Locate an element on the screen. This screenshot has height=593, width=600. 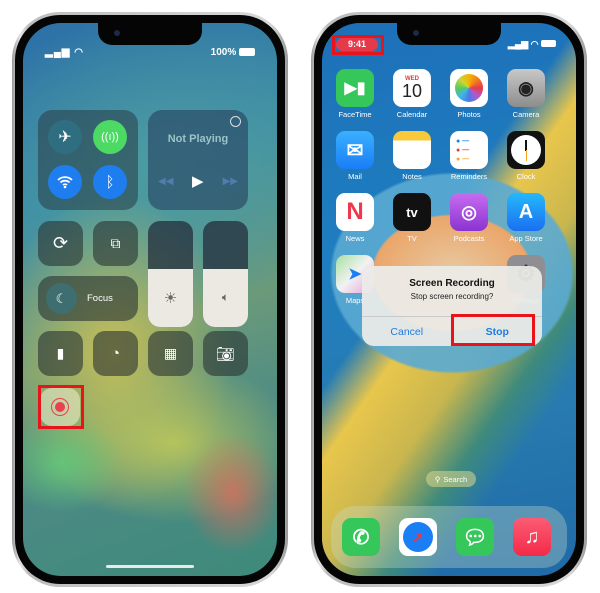
tv-glyph: tv is located at coordinates (412, 212).